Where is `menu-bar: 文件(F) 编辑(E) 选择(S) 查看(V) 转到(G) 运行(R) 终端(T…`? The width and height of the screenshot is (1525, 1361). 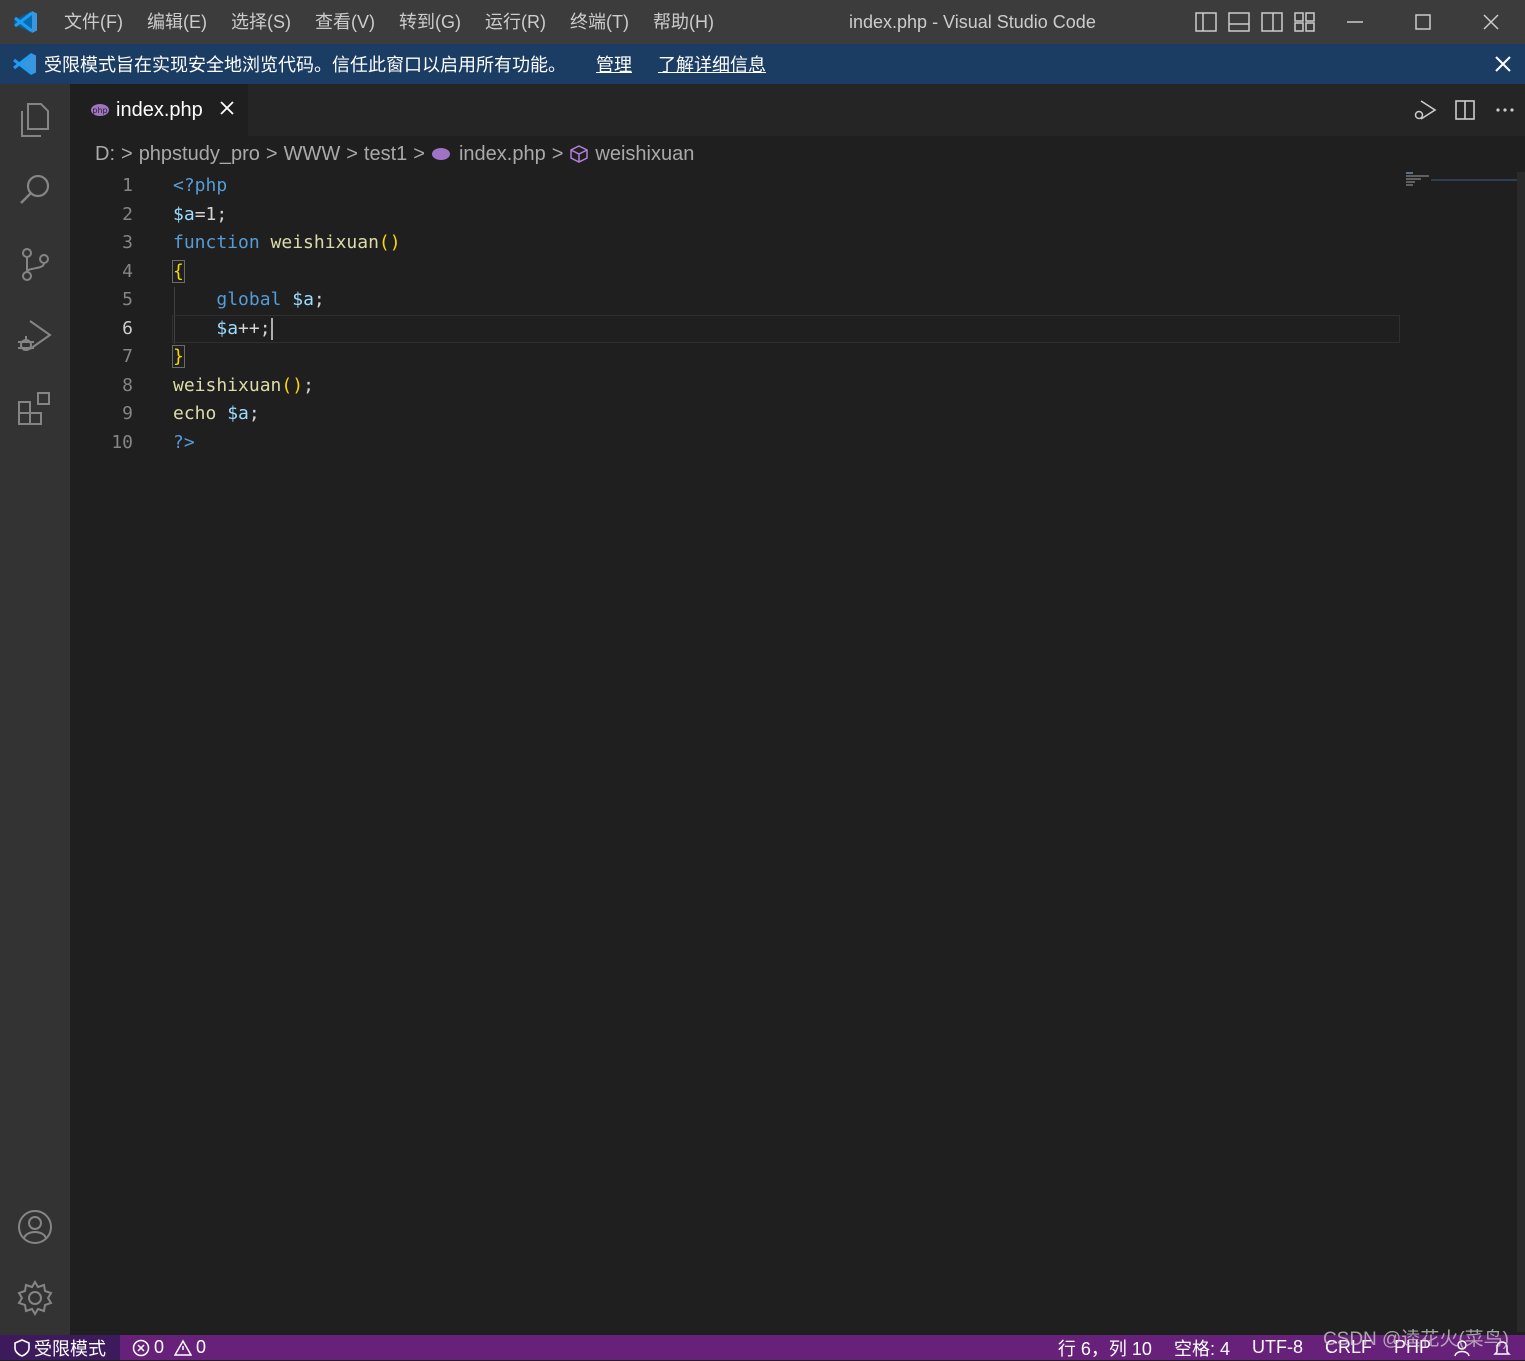
menu-bar: 文件(F) 编辑(E) 选择(S) 查看(V) 转到(G) 运行(R) 终端(T… is located at coordinates (389, 22).